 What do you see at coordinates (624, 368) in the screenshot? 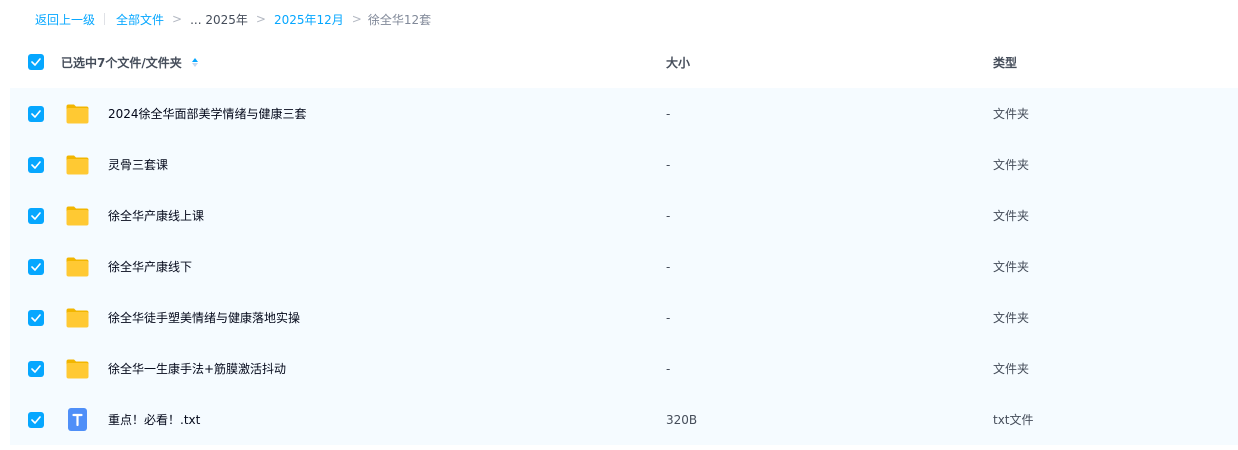
I see `file-row: 徐全华一生康手法+筋膜激活抖动 - 文件夹` at bounding box center [624, 368].